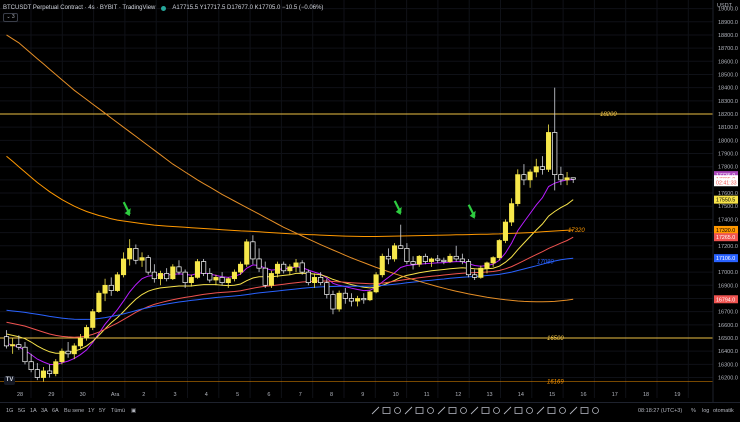 The image size is (740, 422). Describe the element at coordinates (427, 395) in the screenshot. I see `time-tick-label: 11` at that location.